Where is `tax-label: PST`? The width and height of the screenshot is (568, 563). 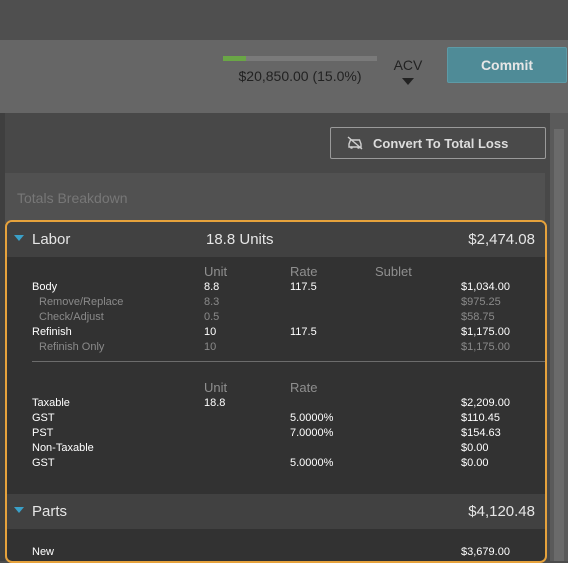
tax-label: PST is located at coordinates (43, 433).